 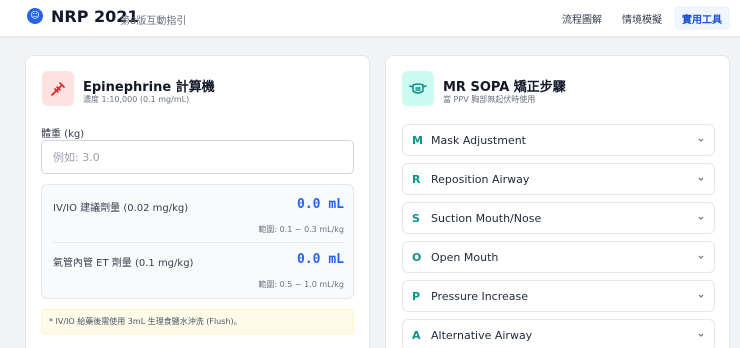 I want to click on nav-tools: 實用工具, so click(x=702, y=18).